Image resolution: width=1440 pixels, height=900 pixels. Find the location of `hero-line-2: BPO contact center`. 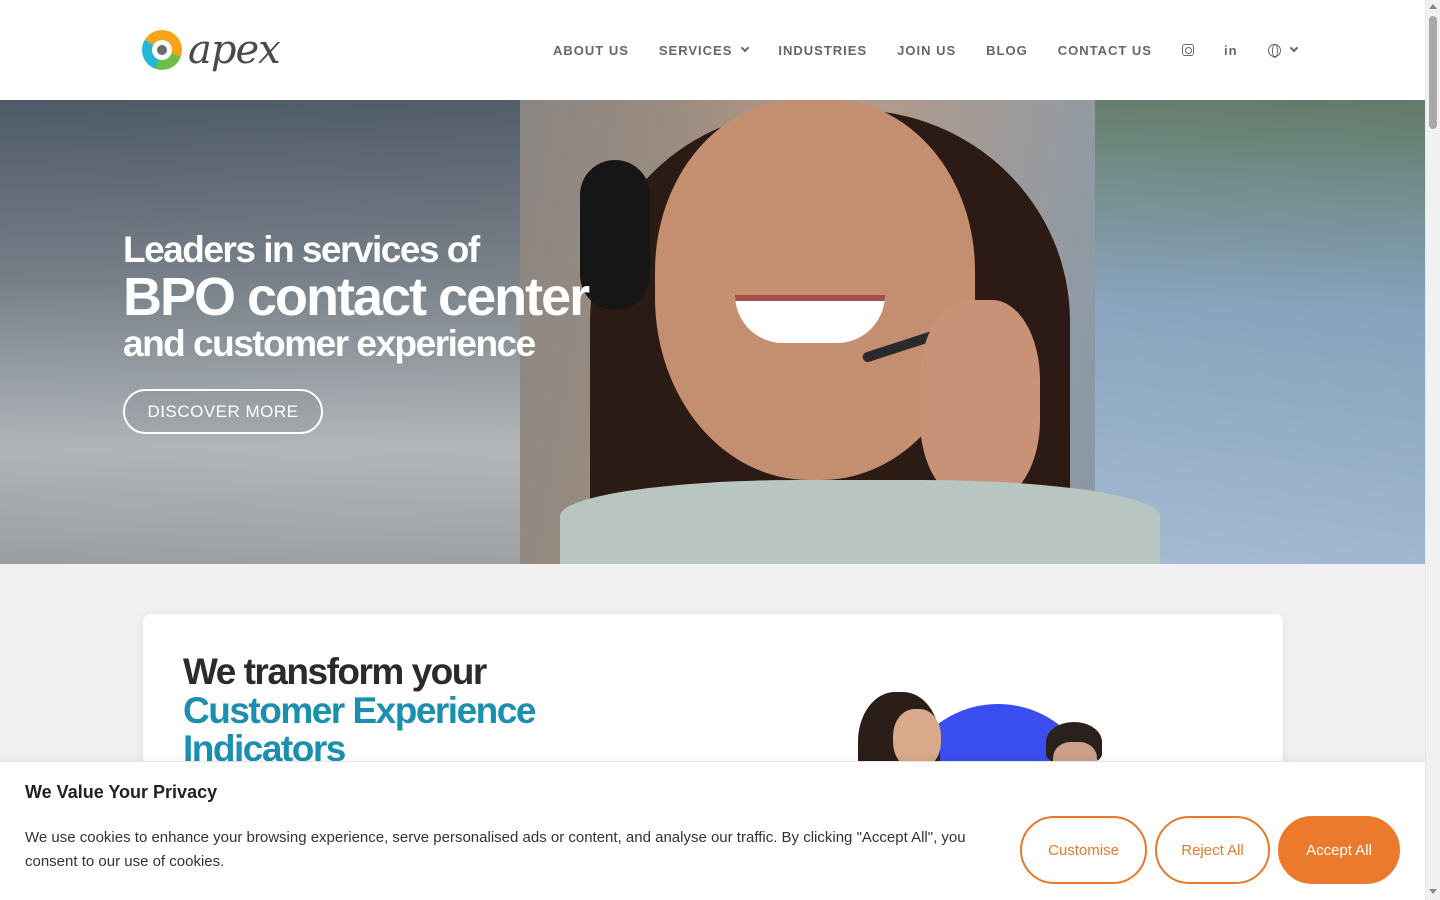

hero-line-2: BPO contact center is located at coordinates (356, 297).